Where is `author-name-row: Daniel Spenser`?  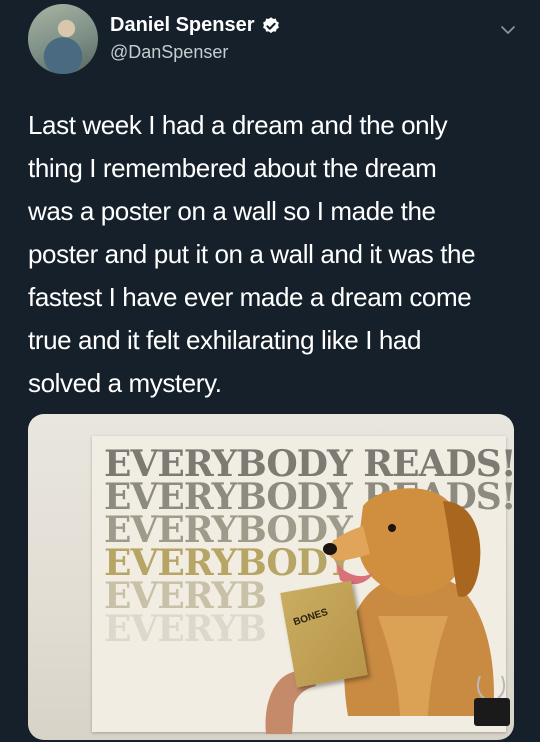
author-name-row: Daniel Spenser is located at coordinates (195, 25).